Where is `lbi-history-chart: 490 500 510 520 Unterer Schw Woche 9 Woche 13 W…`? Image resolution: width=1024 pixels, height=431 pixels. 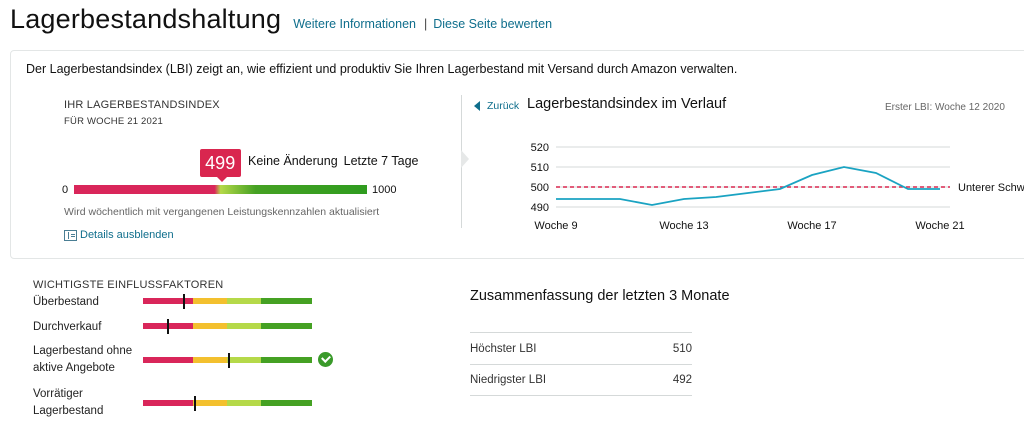
lbi-history-chart: 490 500 510 520 Unterer Schw Woche 9 Woche 13 W… is located at coordinates (777, 187).